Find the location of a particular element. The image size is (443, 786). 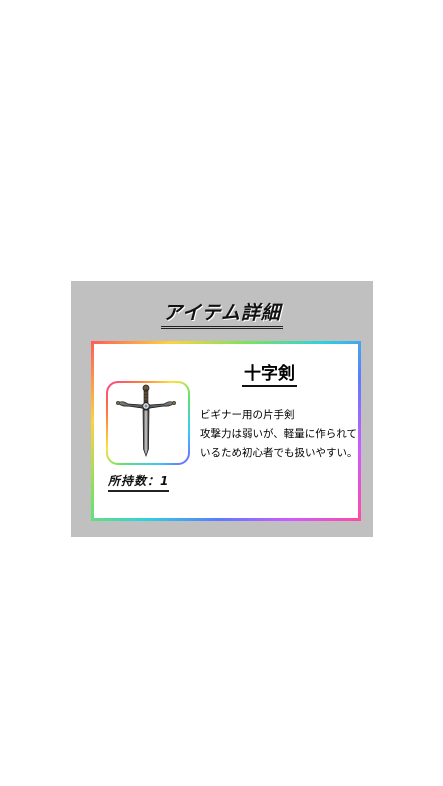

description-line: 攻撃力は弱いが、軽量に作られて is located at coordinates (278, 434).